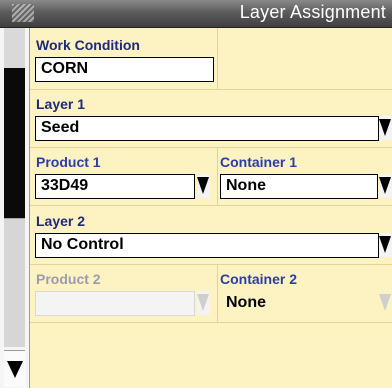 The image size is (392, 388). Describe the element at coordinates (259, 279) in the screenshot. I see `container2-label: Container 2` at that location.